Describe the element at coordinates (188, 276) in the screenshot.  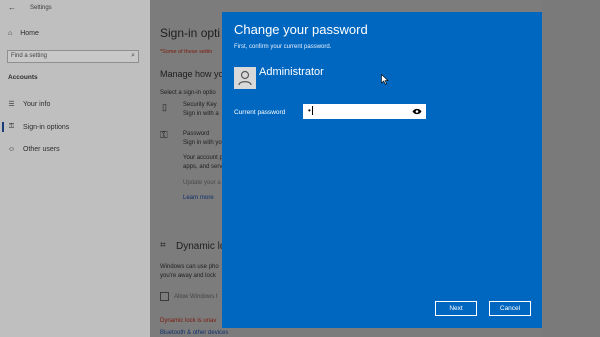
I see `dynamic-desc-2: you're away and lock` at that location.